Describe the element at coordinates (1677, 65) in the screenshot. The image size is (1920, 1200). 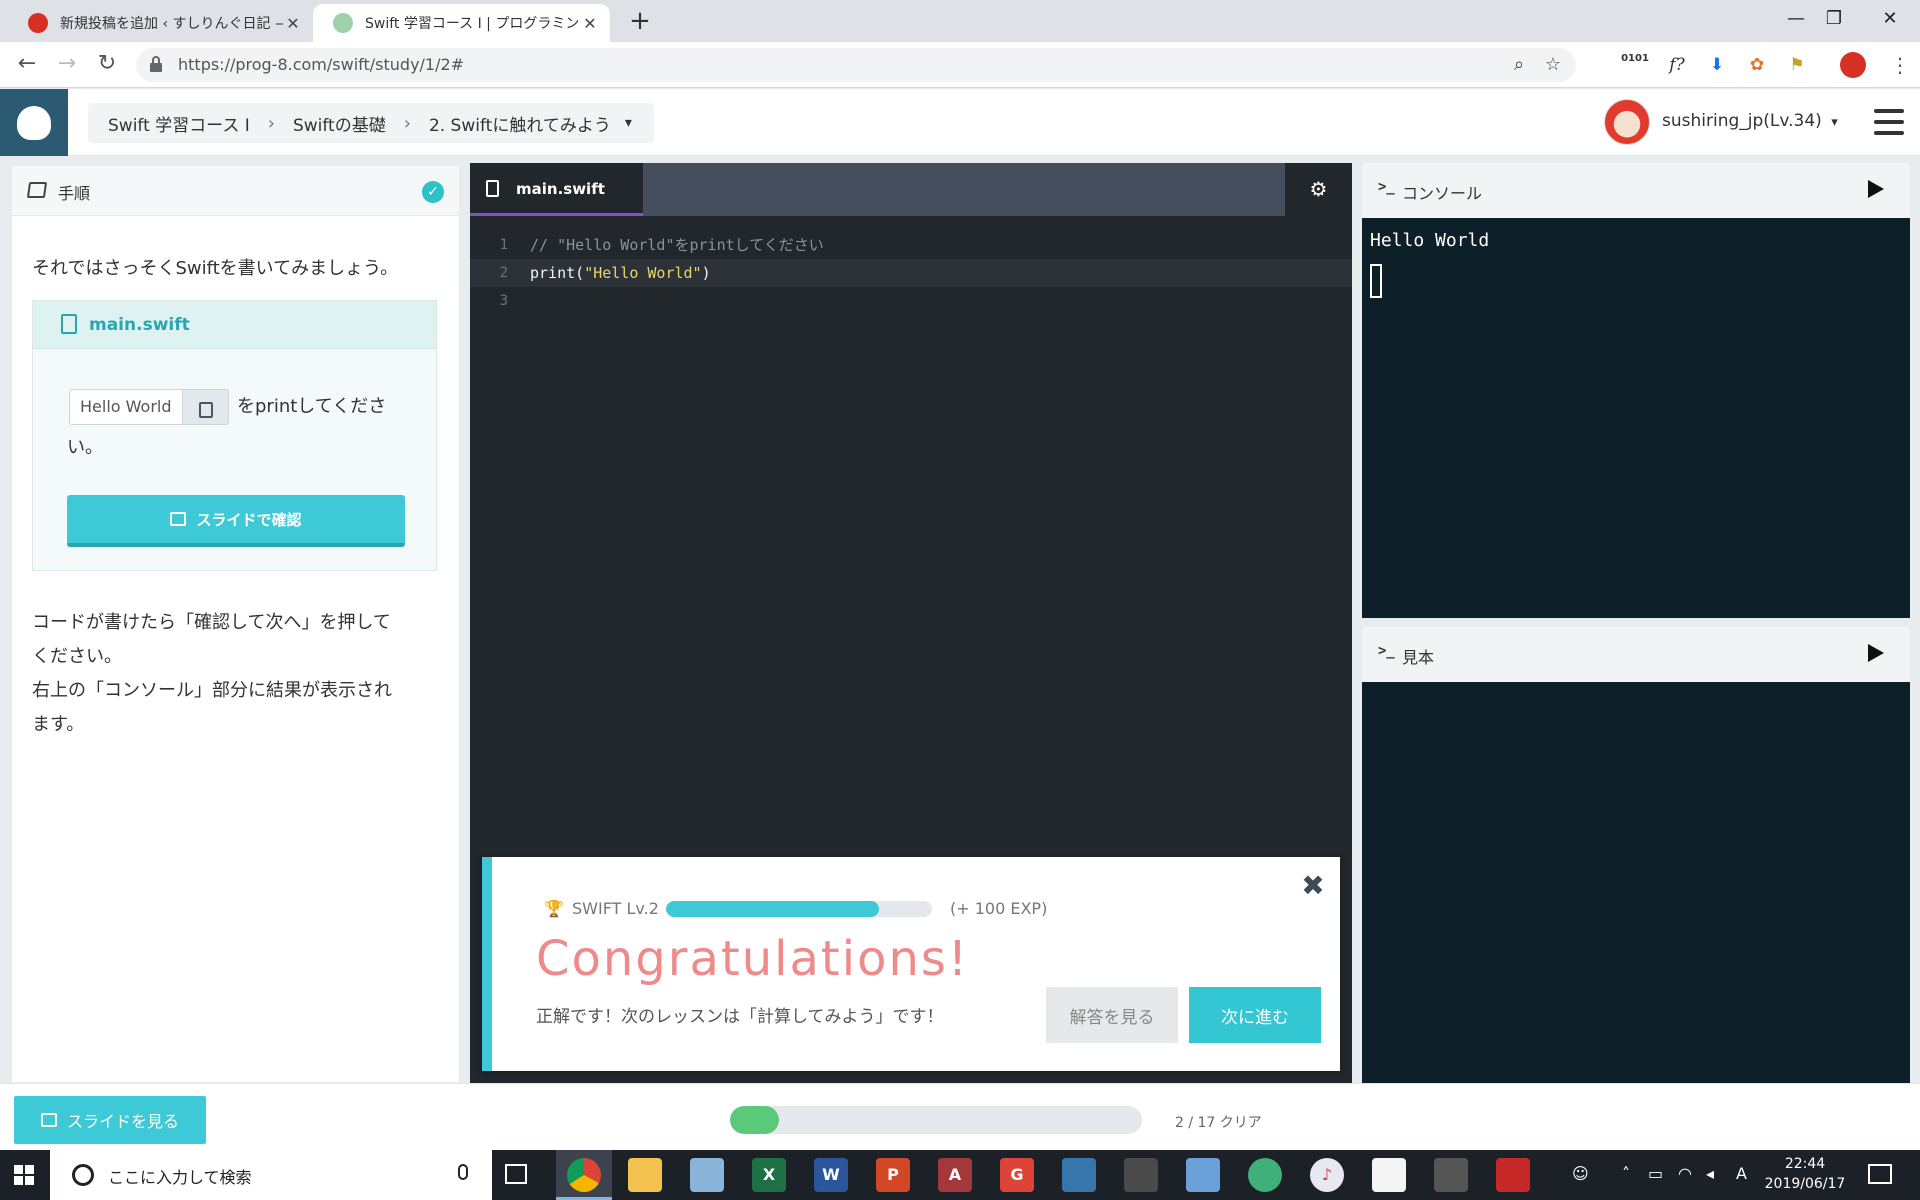
I see `font-extension-icon: f?` at that location.